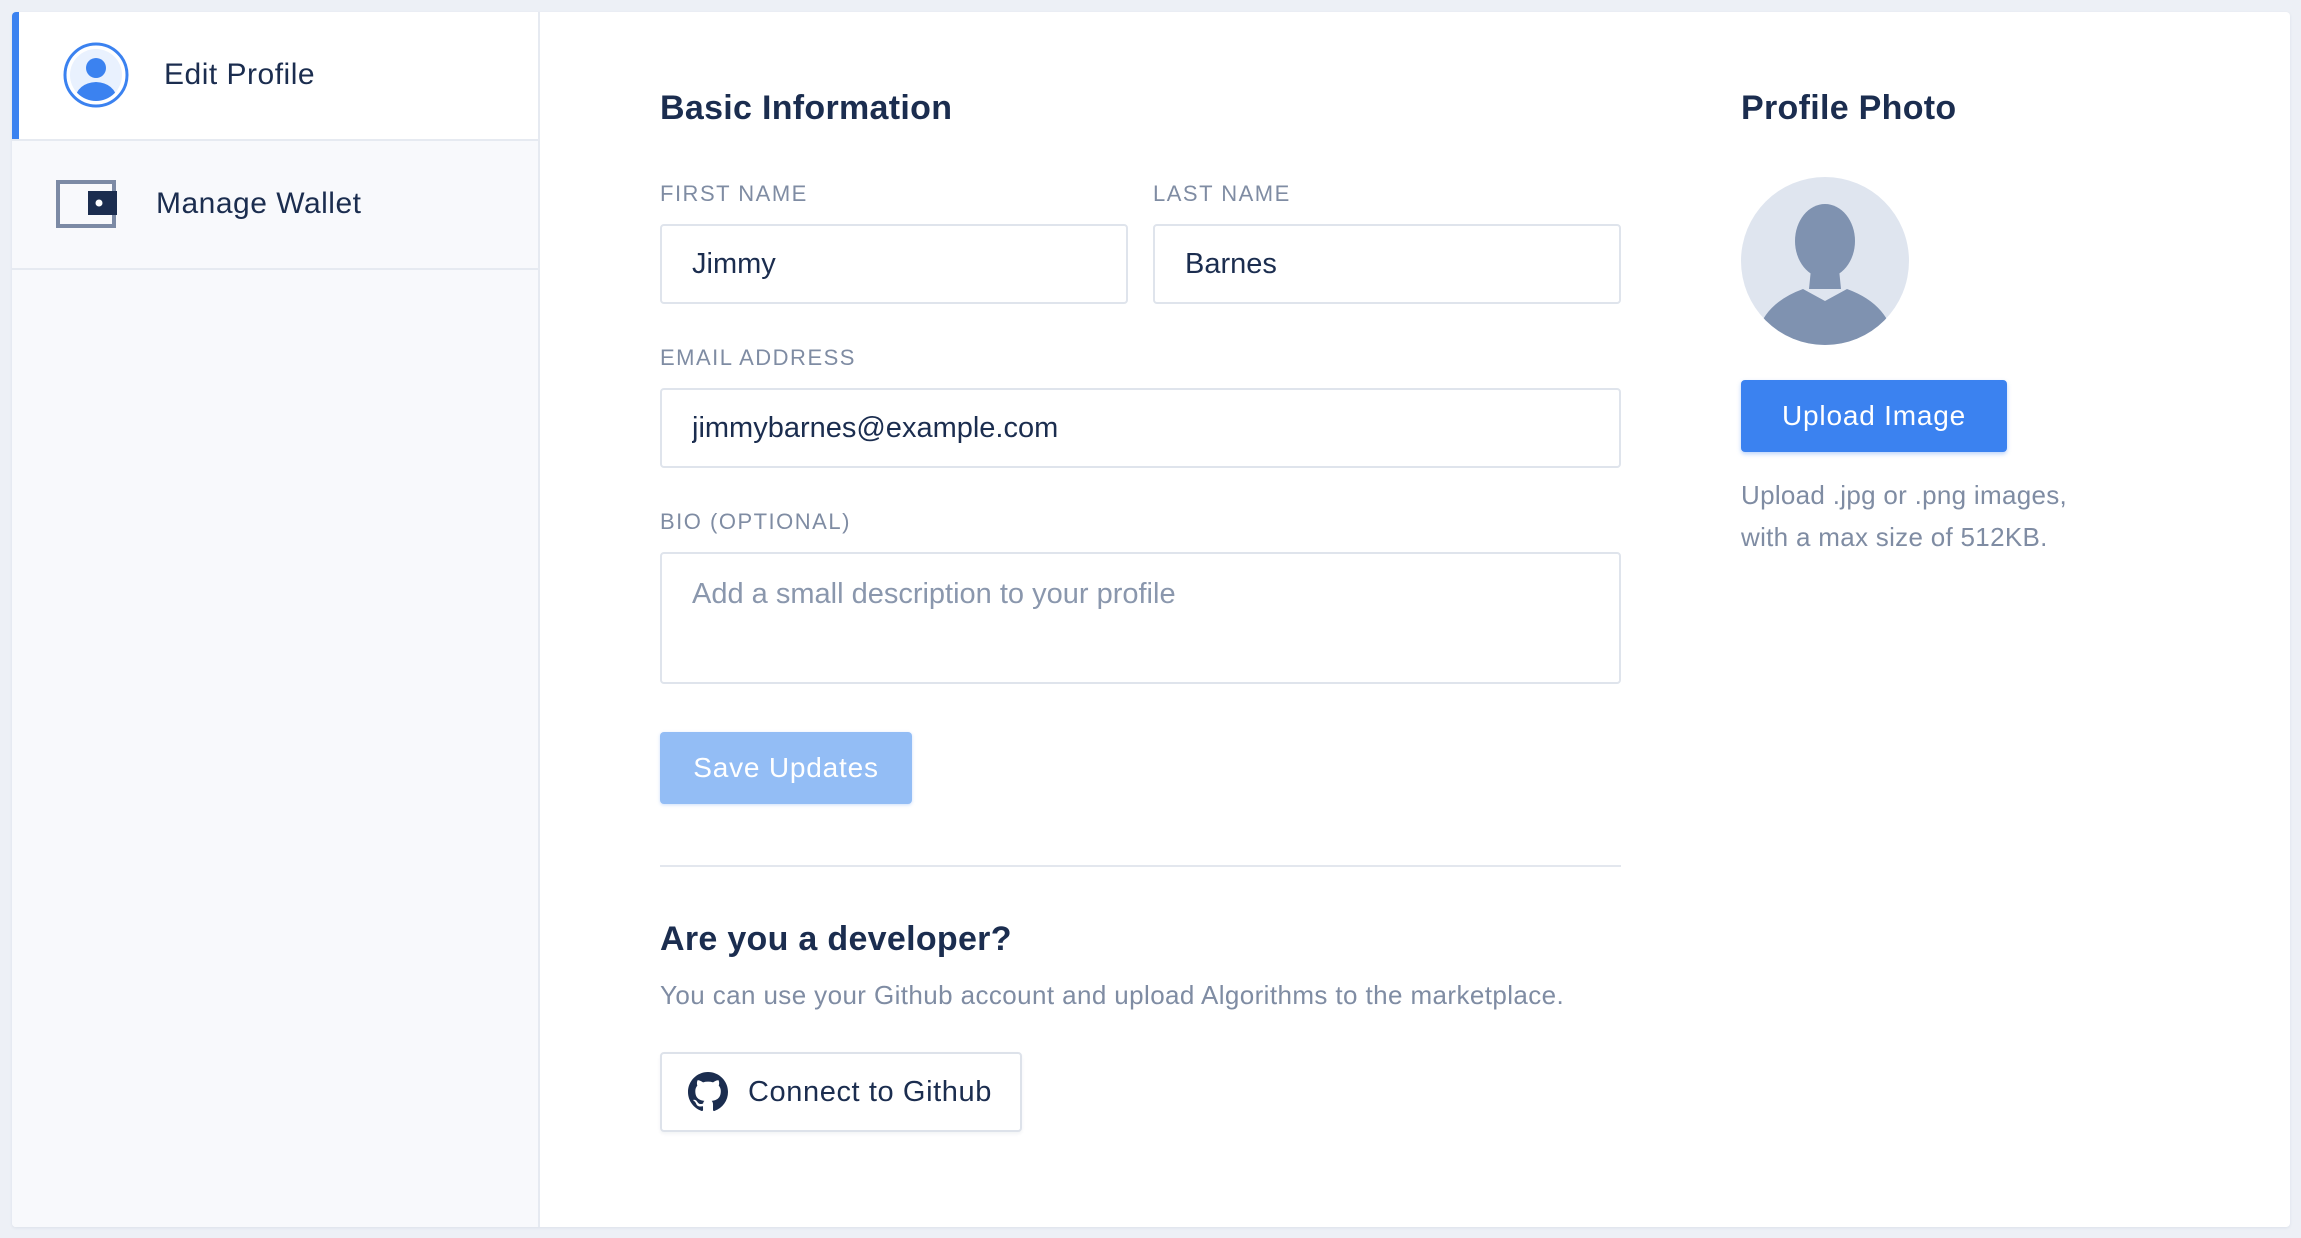 The width and height of the screenshot is (2301, 1238). What do you see at coordinates (894, 264) in the screenshot?
I see `first-name-field` at bounding box center [894, 264].